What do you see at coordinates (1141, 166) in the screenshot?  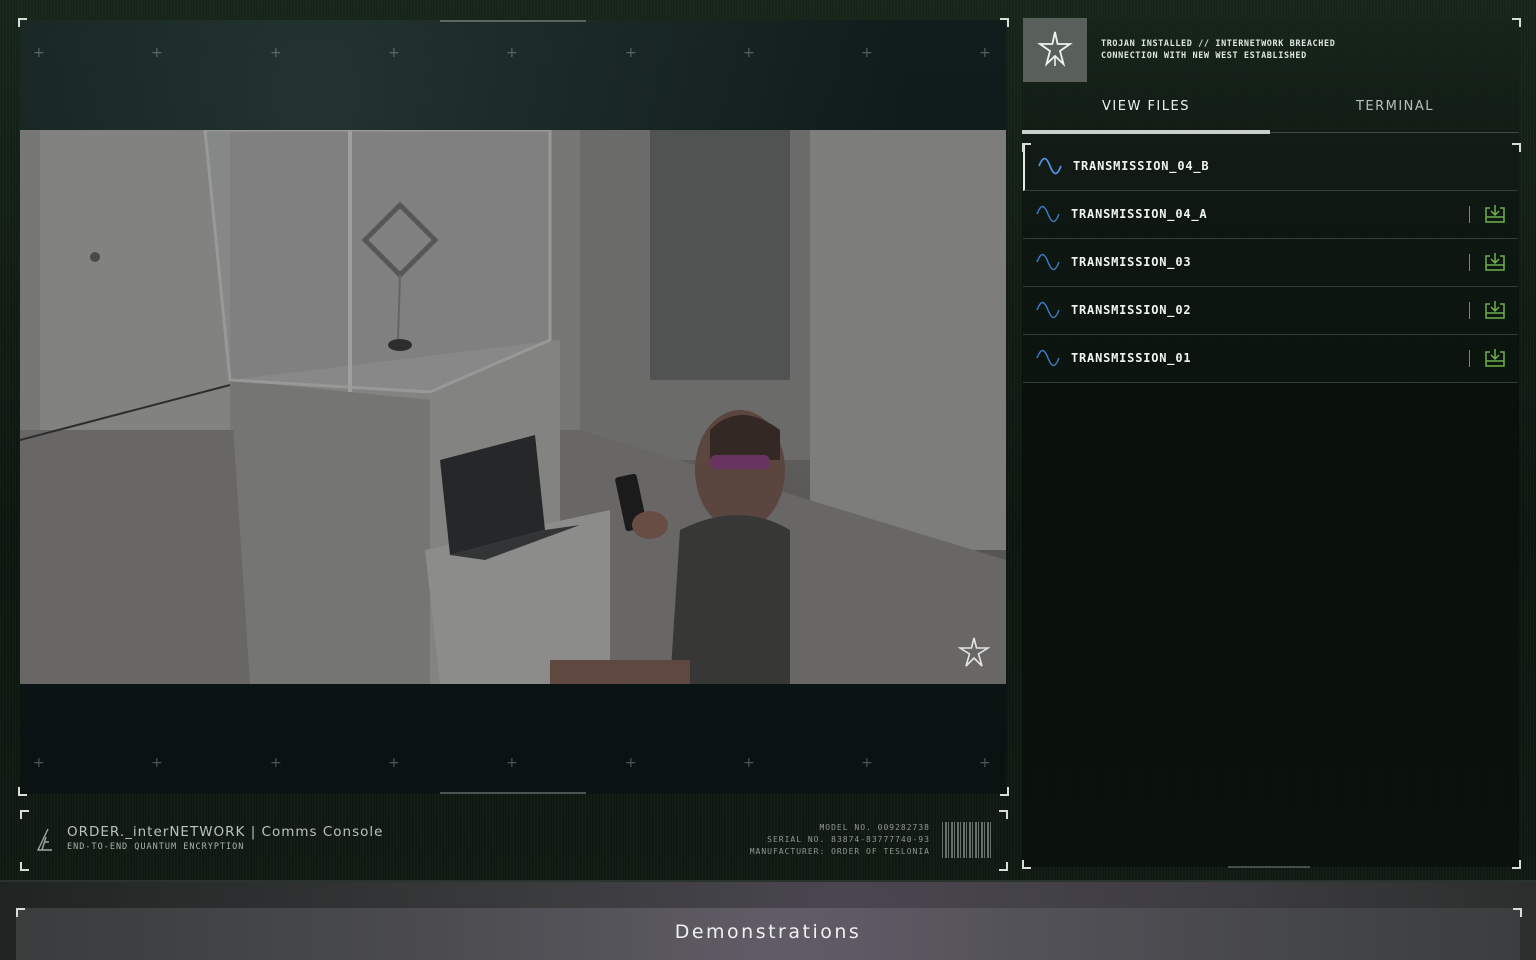 I see `file-name: TRANSMISSION_04_B` at bounding box center [1141, 166].